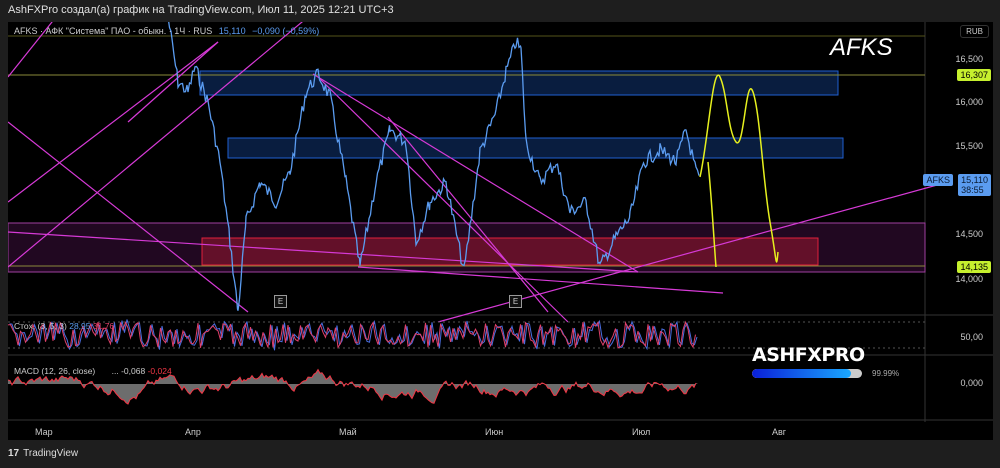  What do you see at coordinates (510, 251) in the screenshot?
I see `support-zone` at bounding box center [510, 251].